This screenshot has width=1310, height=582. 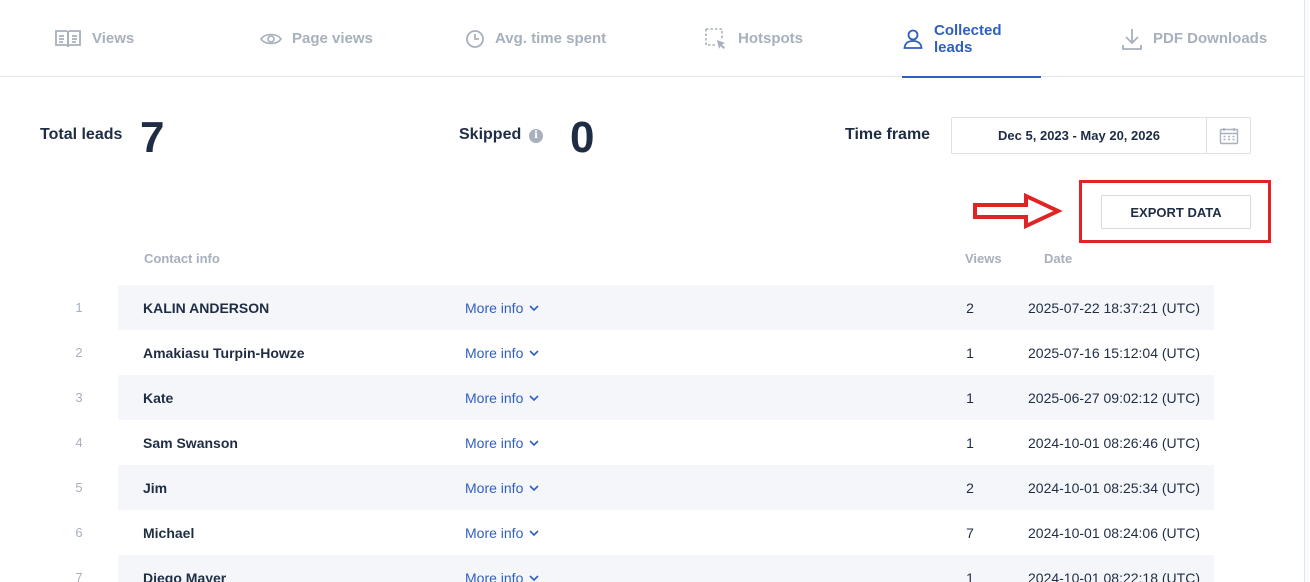 I want to click on info-icon: i, so click(x=536, y=136).